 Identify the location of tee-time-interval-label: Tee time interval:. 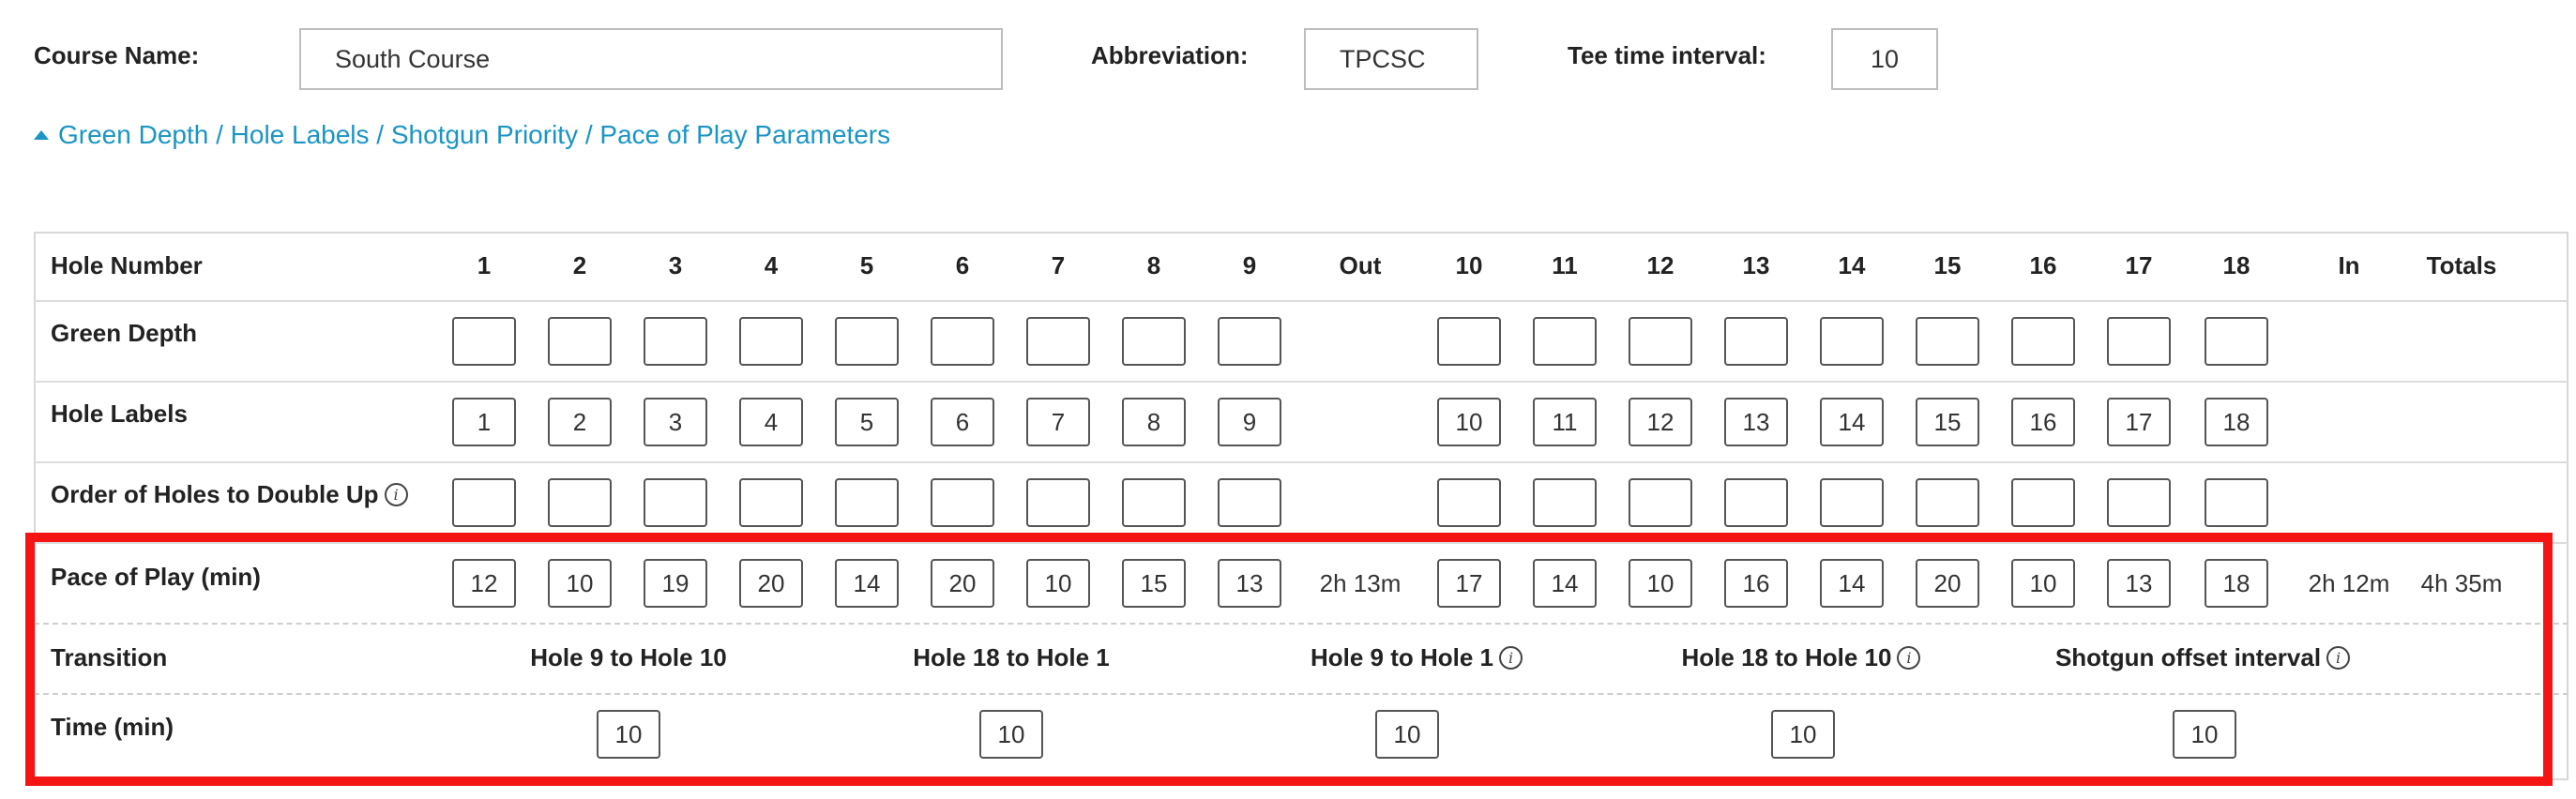
(1667, 55).